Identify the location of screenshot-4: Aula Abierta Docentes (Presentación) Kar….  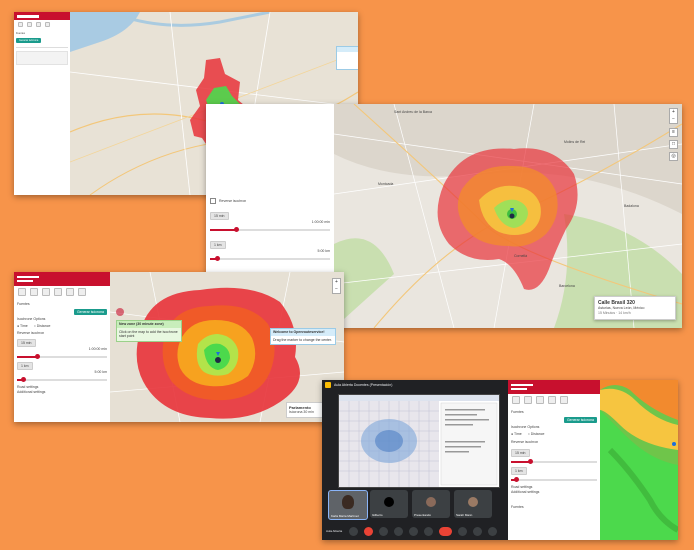
(500, 460).